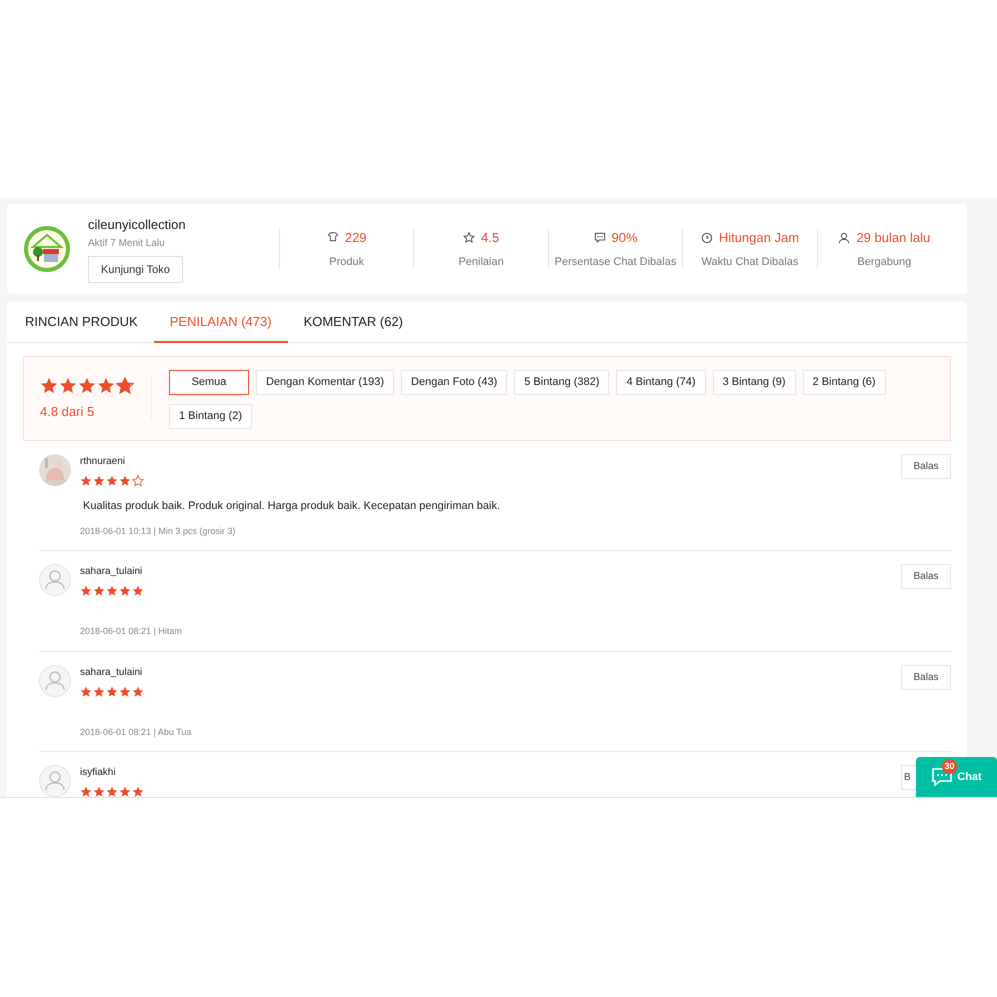 This screenshot has width=997, height=997. I want to click on review-meta: 2018-06-01 08:21 | Hitam, so click(131, 631).